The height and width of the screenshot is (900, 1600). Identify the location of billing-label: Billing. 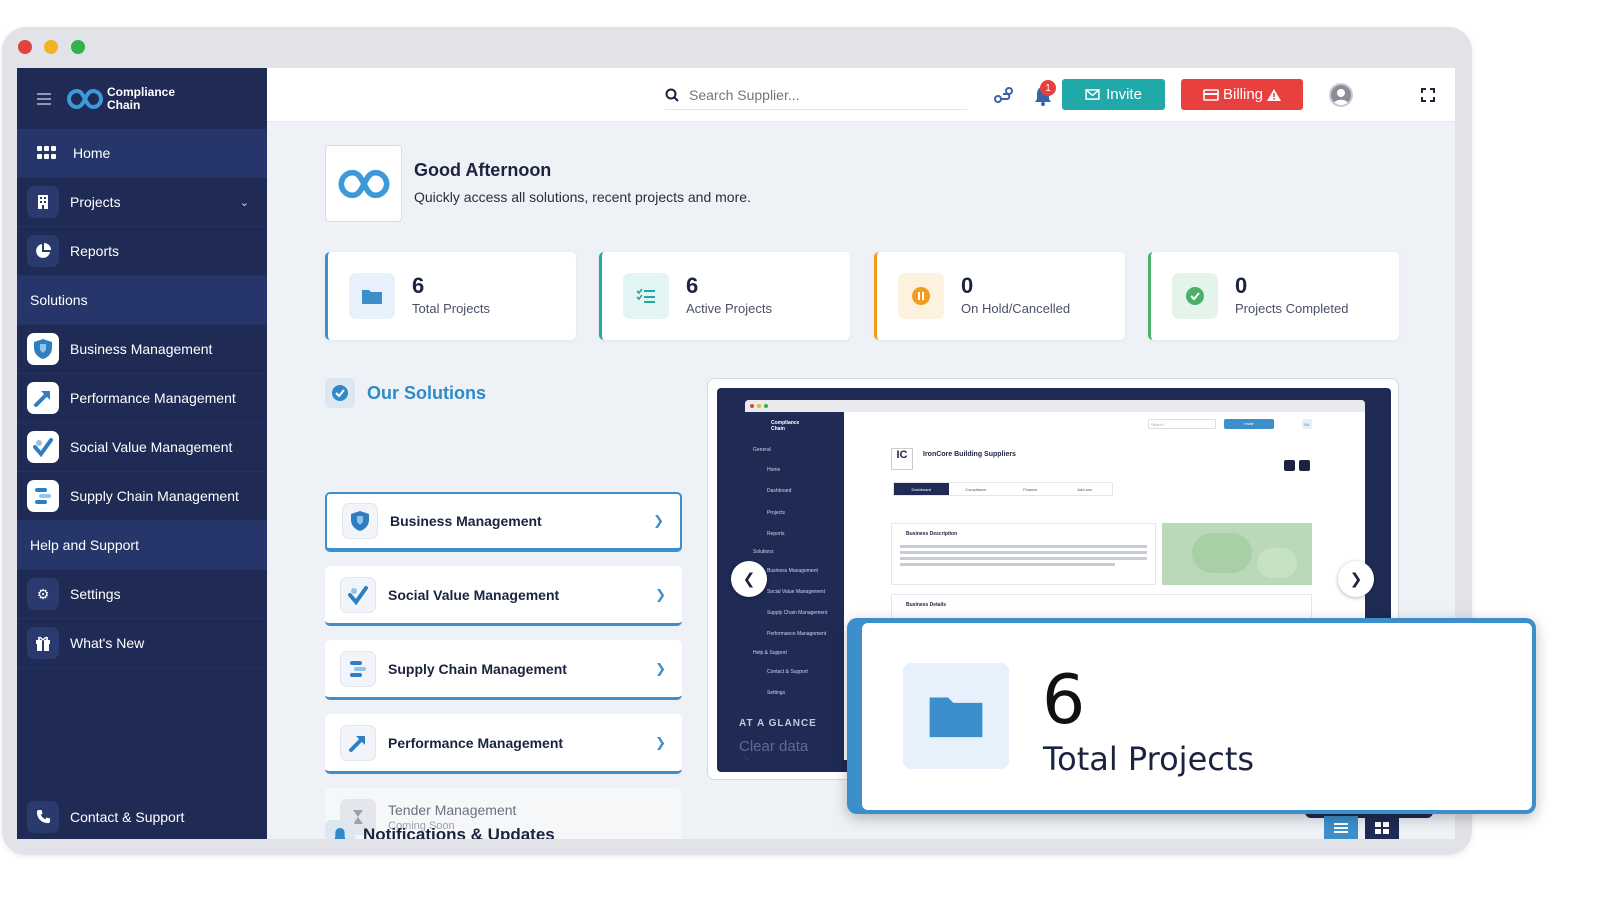
(1243, 94).